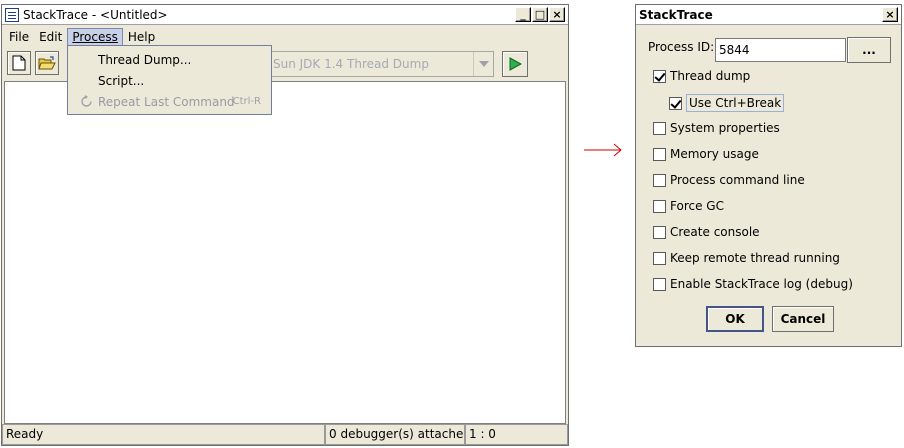  Describe the element at coordinates (19, 37) in the screenshot. I see `menu-file: File` at that location.